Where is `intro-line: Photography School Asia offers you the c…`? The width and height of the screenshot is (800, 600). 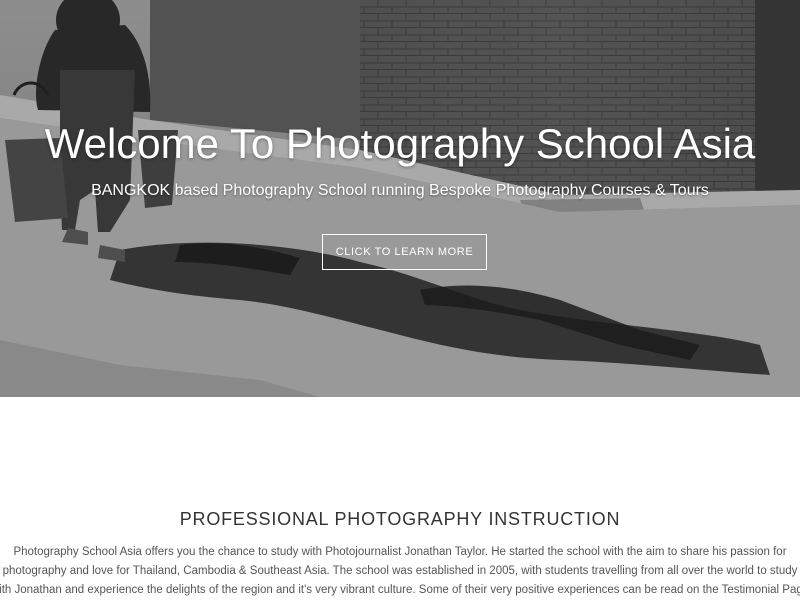 intro-line: Photography School Asia offers you the c… is located at coordinates (400, 552).